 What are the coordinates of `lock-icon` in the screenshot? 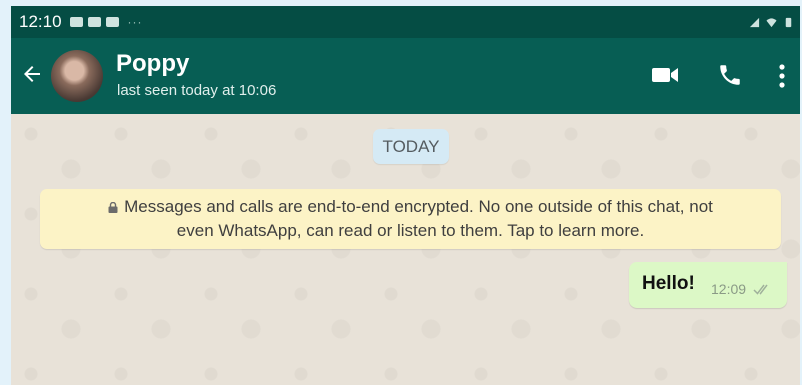 It's located at (113, 207).